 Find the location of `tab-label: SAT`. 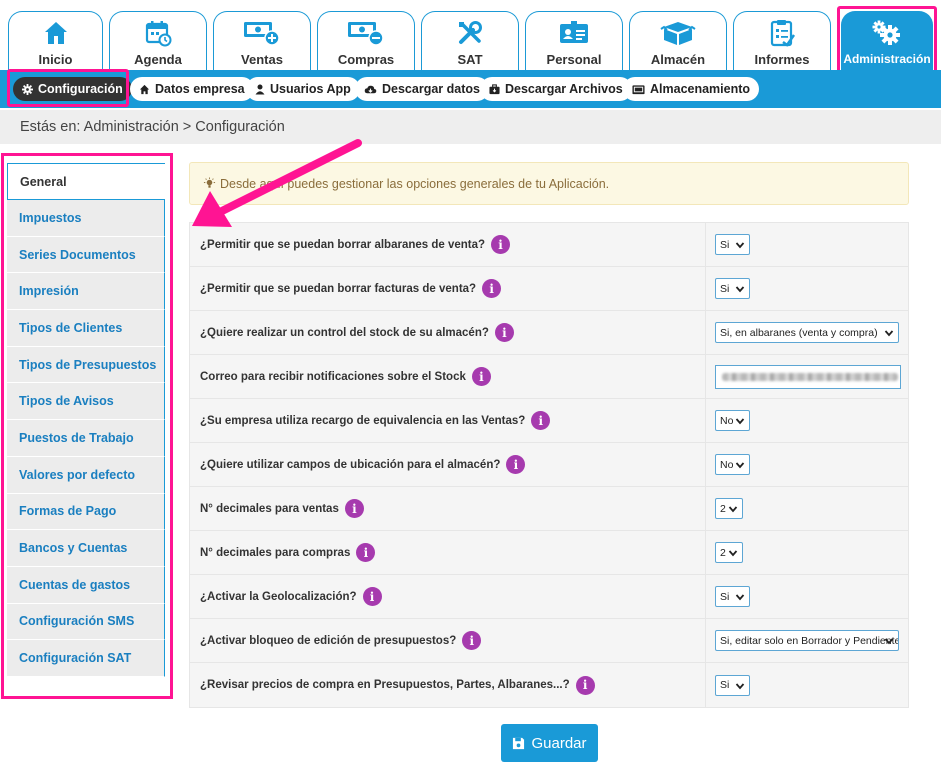

tab-label: SAT is located at coordinates (470, 59).